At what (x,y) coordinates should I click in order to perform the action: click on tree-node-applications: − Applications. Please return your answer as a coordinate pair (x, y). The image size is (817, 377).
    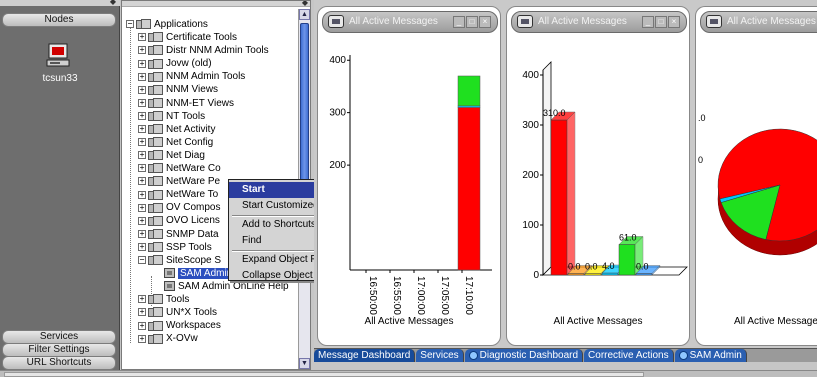
    Looking at the image, I should click on (167, 24).